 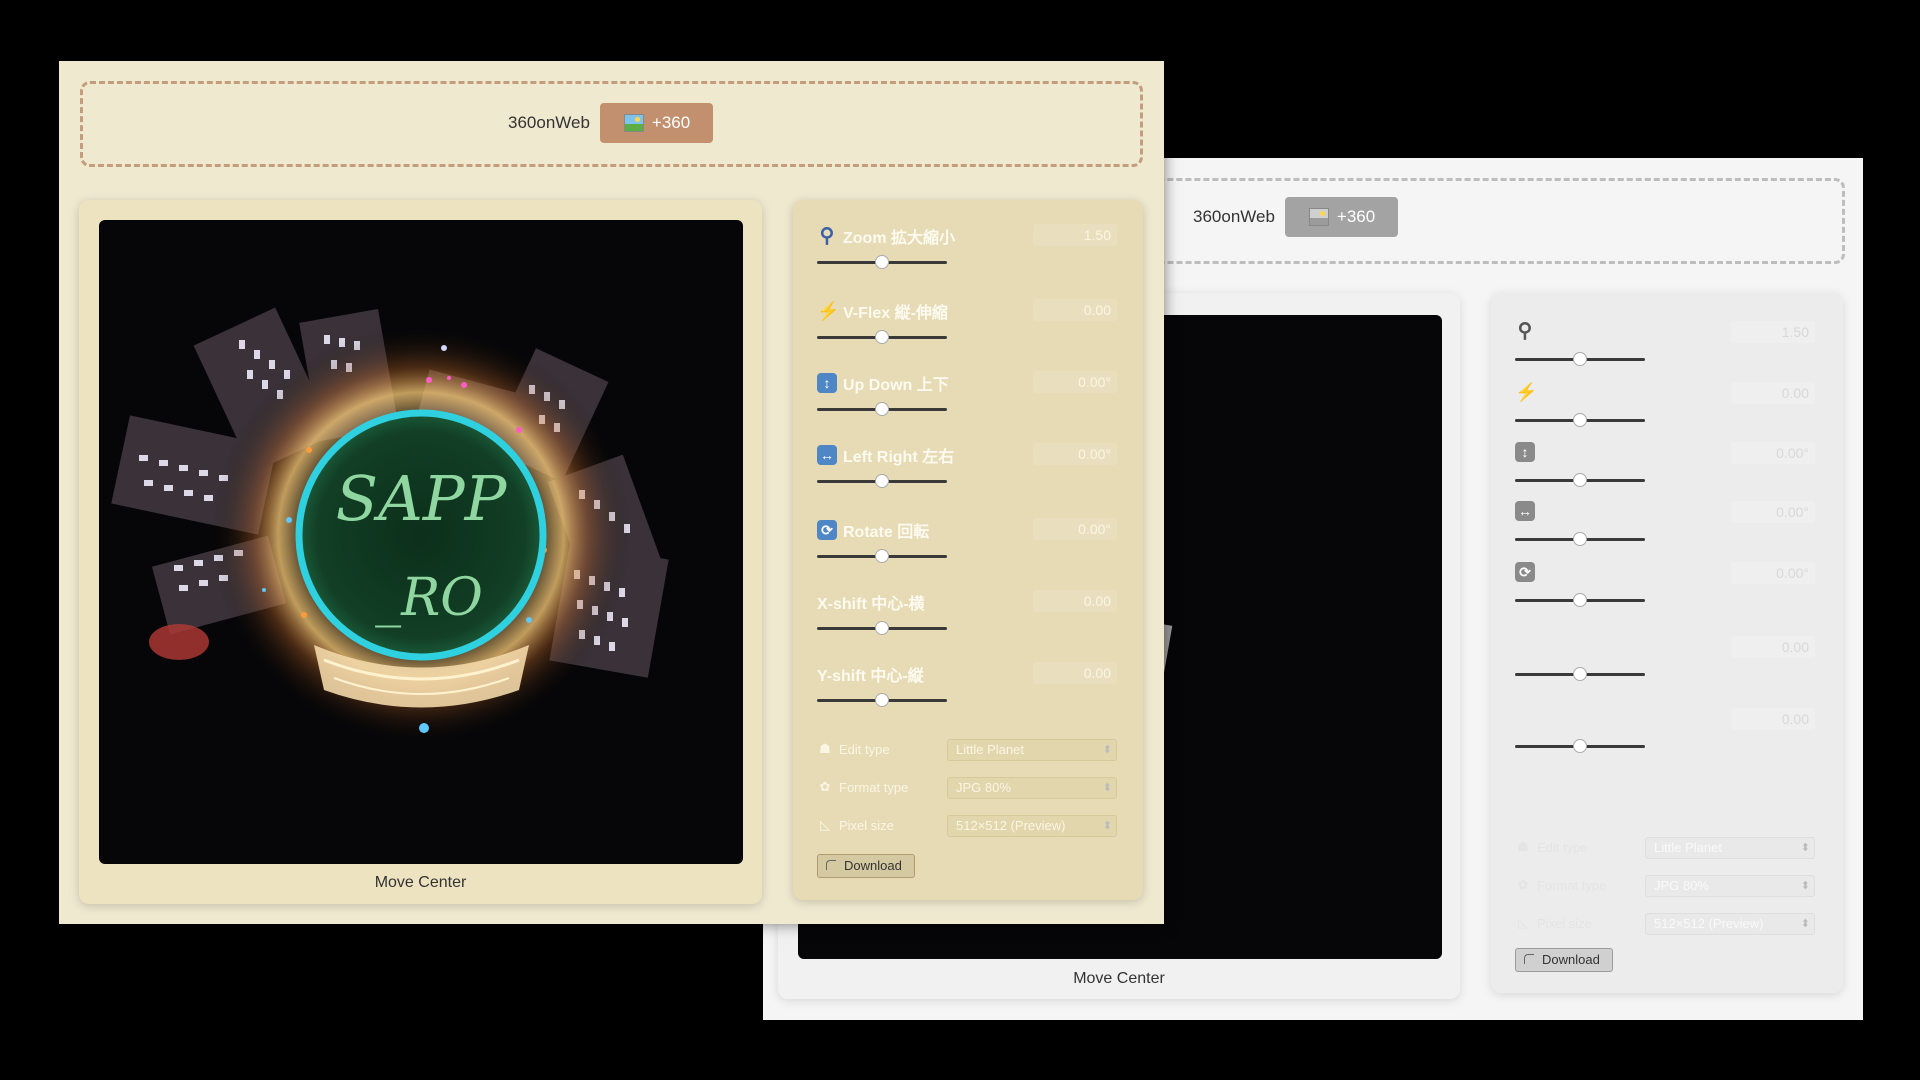 What do you see at coordinates (1665, 472) in the screenshot?
I see `back-updown-slider-row: ↕ 0.00°` at bounding box center [1665, 472].